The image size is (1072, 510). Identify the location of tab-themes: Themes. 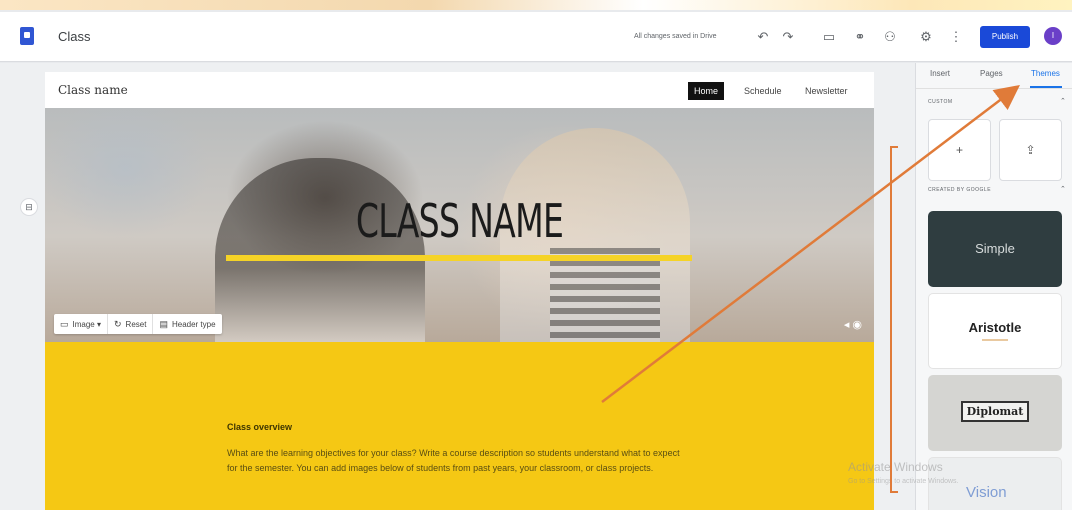
(1045, 73).